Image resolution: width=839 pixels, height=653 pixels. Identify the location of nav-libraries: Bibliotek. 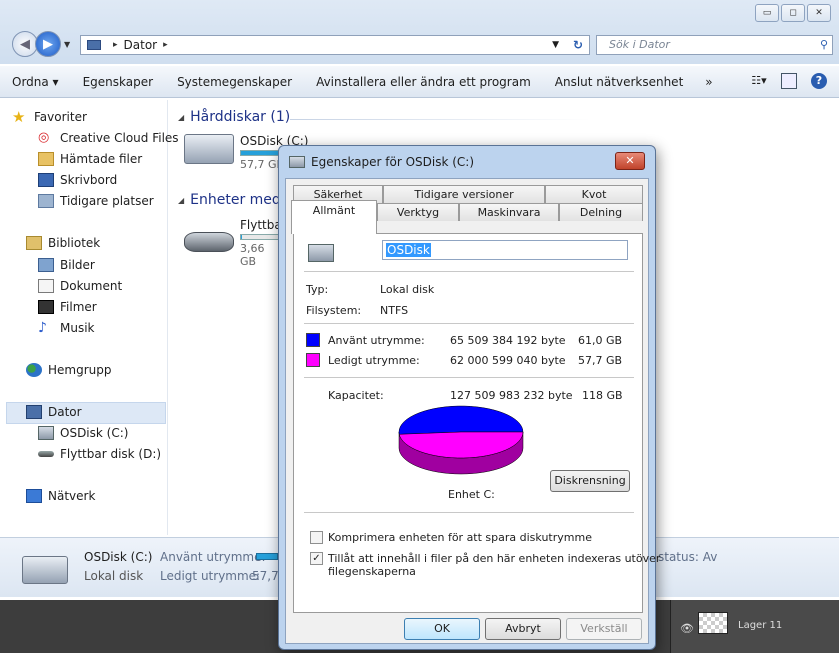
(63, 243).